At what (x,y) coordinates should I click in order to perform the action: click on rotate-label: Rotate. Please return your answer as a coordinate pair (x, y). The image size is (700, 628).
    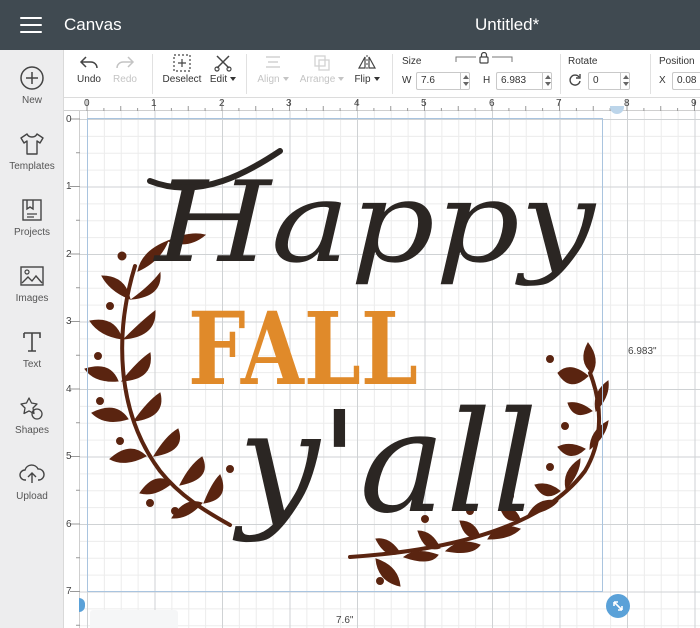
    Looking at the image, I should click on (583, 61).